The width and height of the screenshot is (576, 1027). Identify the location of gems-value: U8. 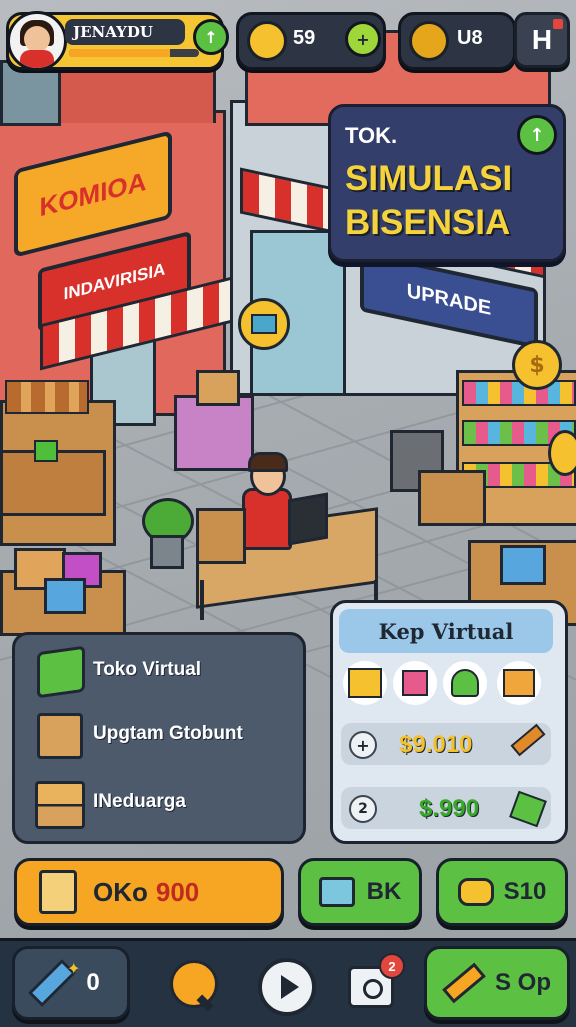
(470, 38).